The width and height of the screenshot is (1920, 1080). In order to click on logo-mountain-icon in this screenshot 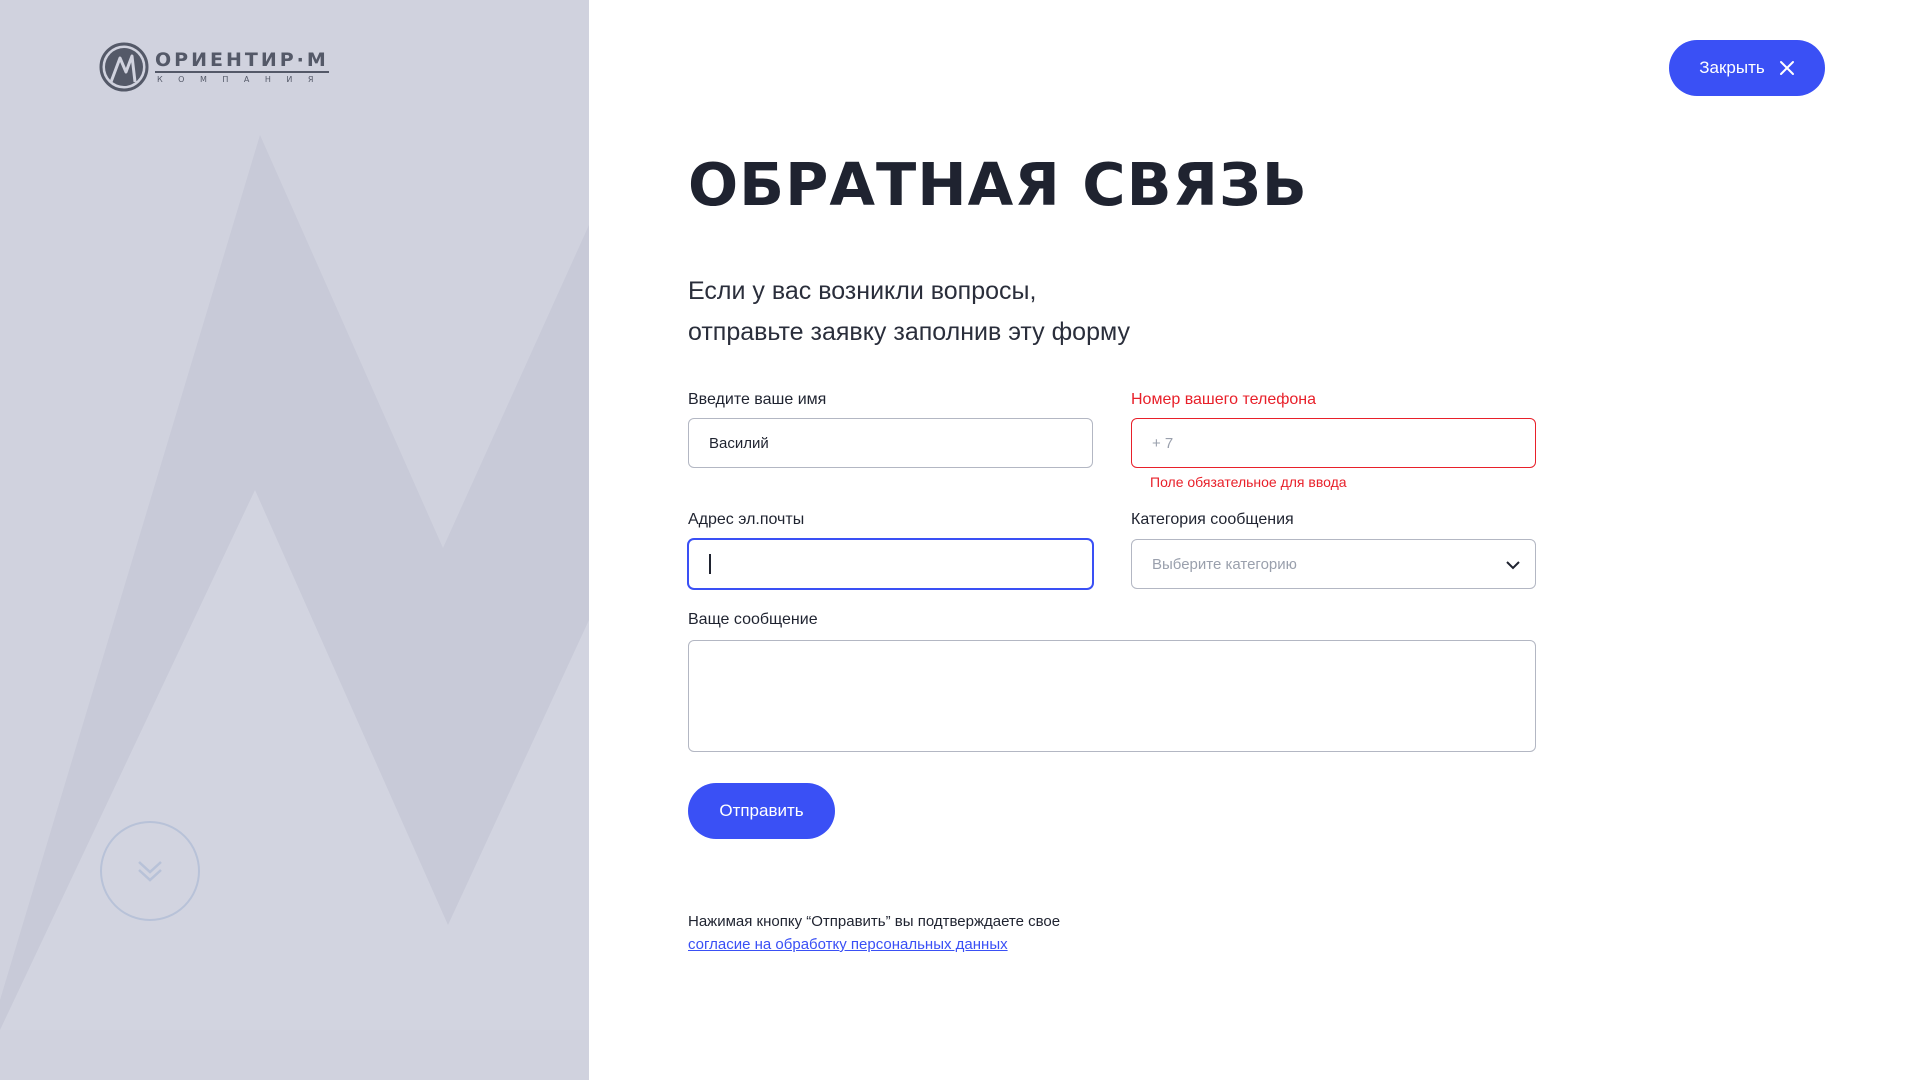, I will do `click(124, 67)`.